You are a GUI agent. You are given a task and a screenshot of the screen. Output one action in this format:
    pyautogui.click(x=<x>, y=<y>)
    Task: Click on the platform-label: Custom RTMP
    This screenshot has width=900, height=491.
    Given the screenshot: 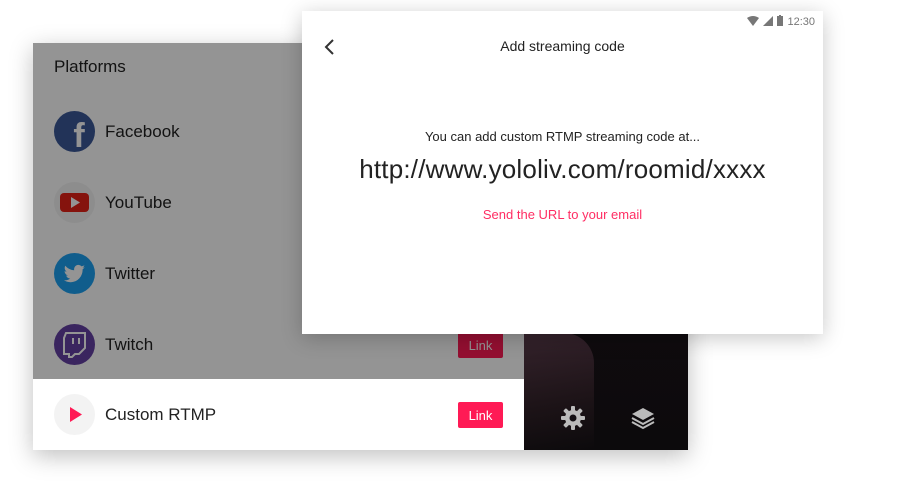 What is the action you would take?
    pyautogui.click(x=161, y=414)
    